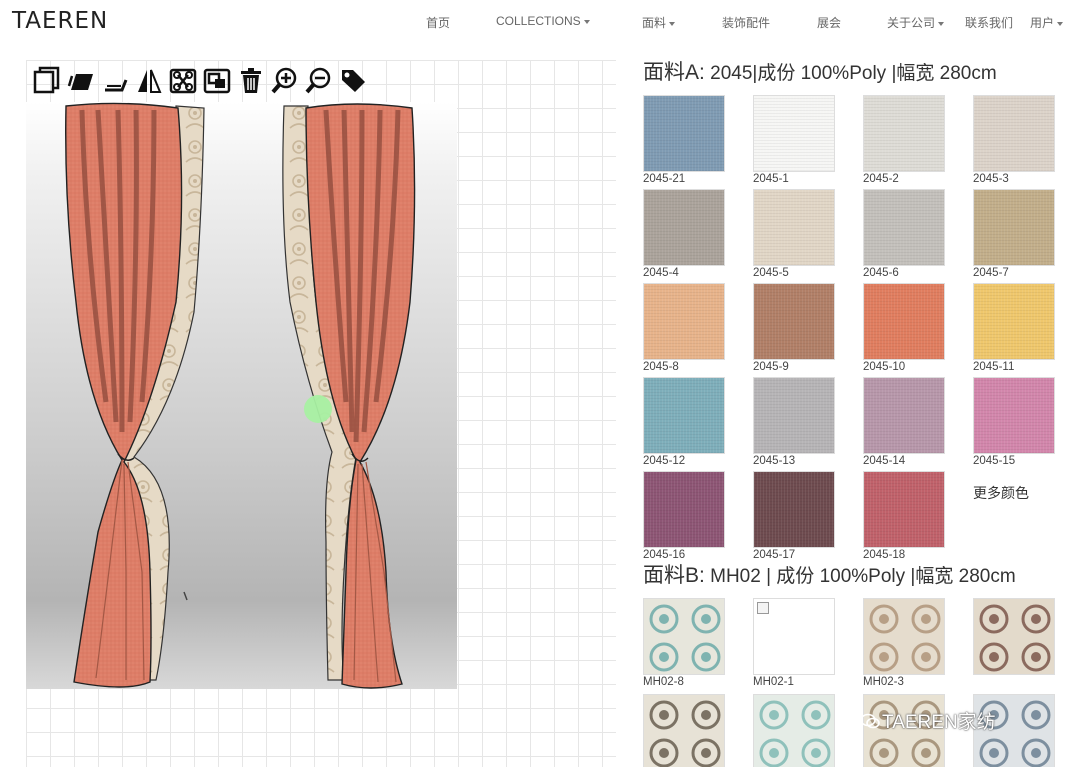 The image size is (1080, 767). Describe the element at coordinates (883, 682) in the screenshot. I see `swatch-code: MH02-3` at that location.